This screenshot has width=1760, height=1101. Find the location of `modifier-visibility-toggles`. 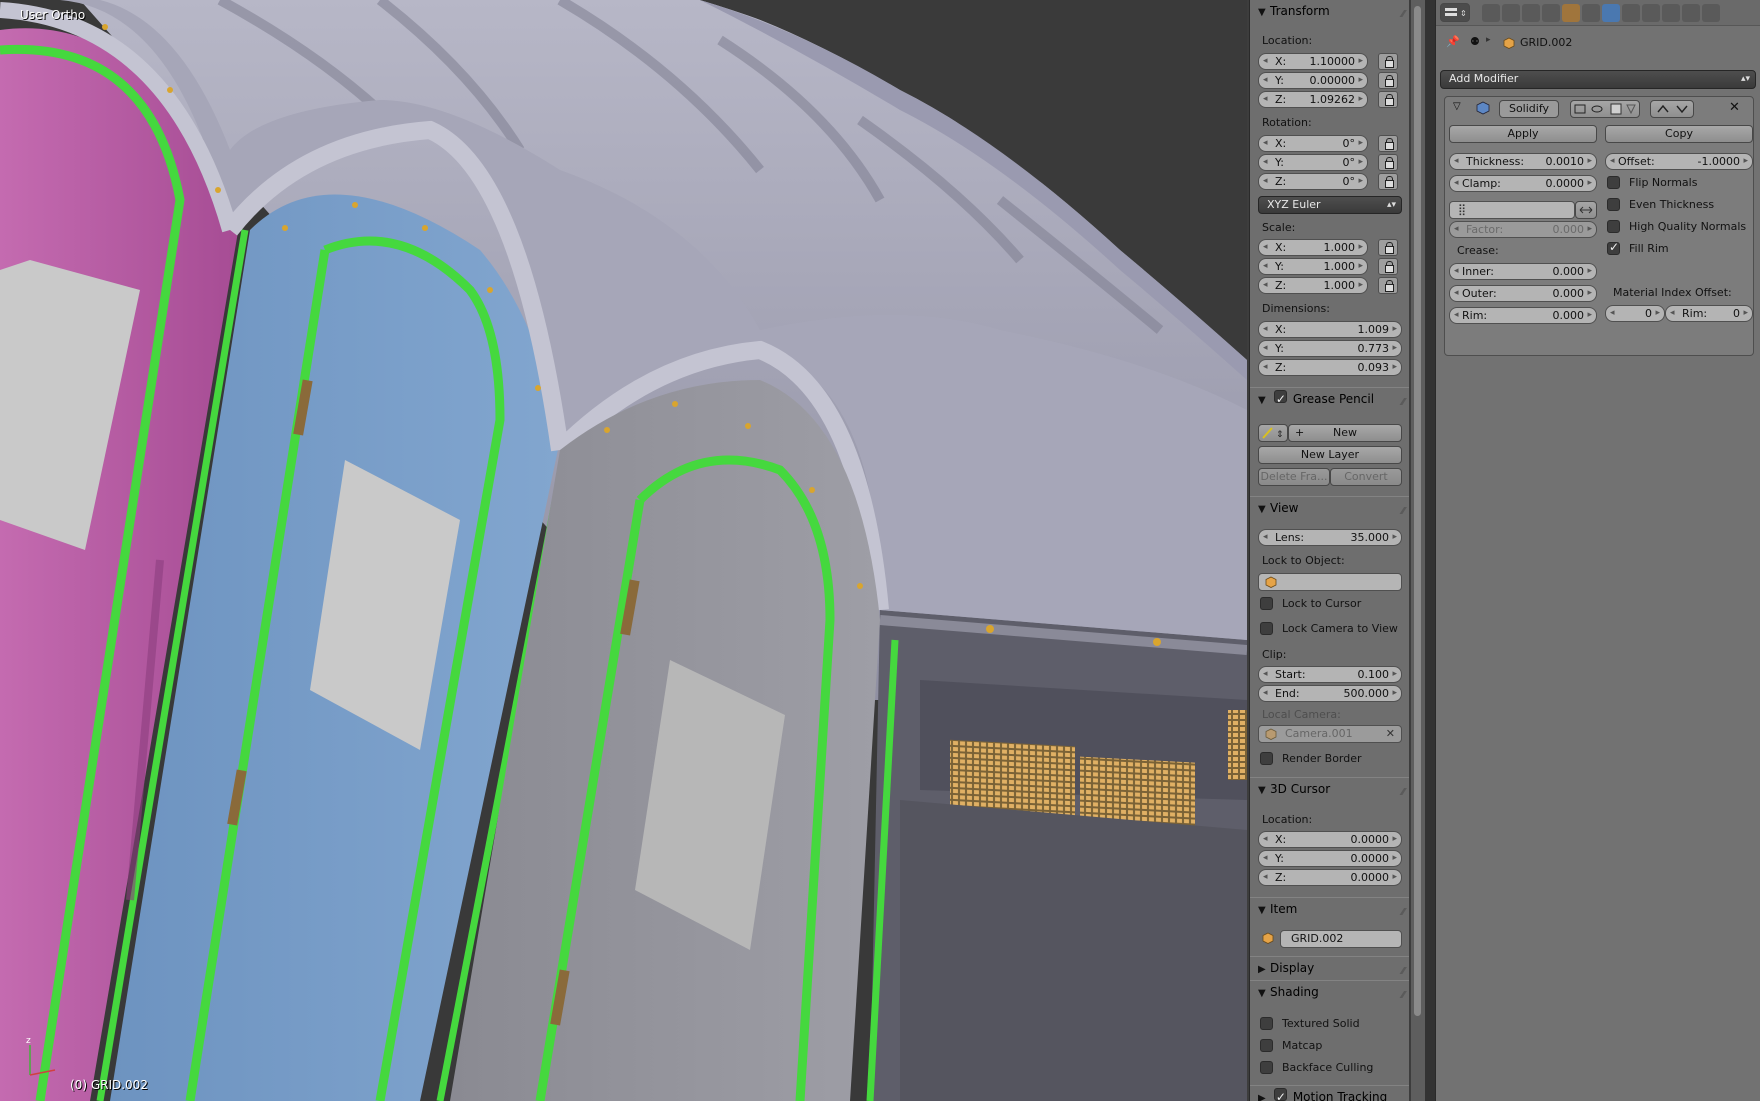

modifier-visibility-toggles is located at coordinates (1605, 109).